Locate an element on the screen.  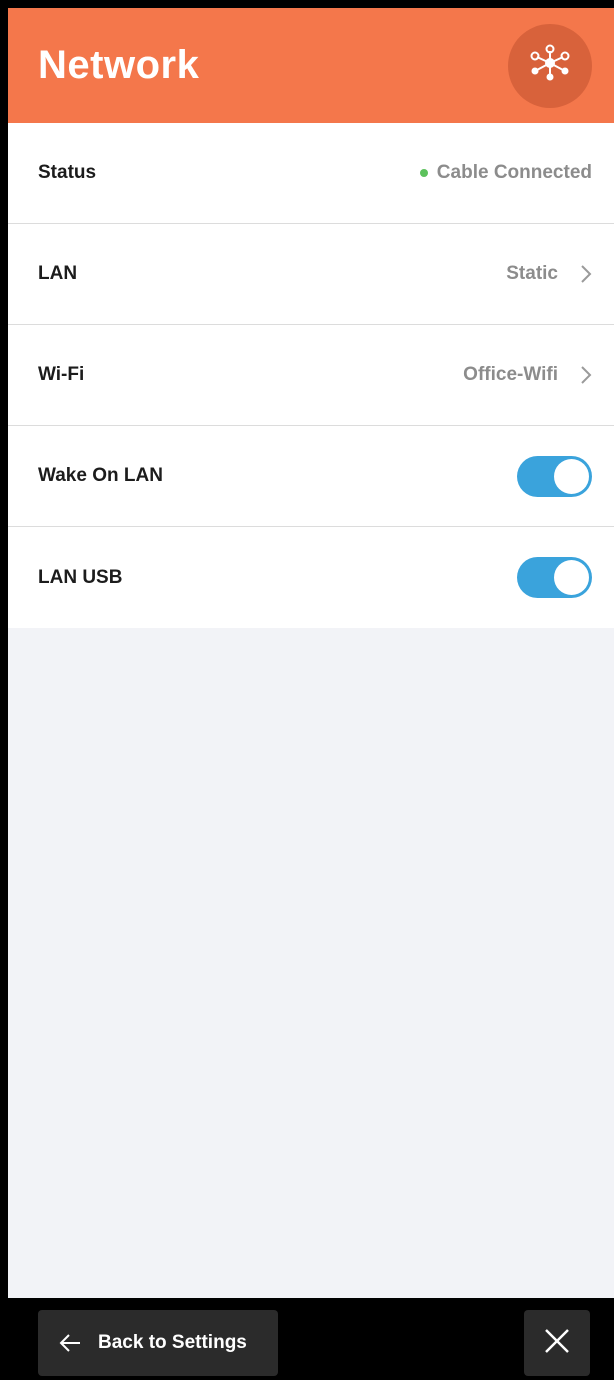
wake-on-lan-toggle is located at coordinates (554, 476).